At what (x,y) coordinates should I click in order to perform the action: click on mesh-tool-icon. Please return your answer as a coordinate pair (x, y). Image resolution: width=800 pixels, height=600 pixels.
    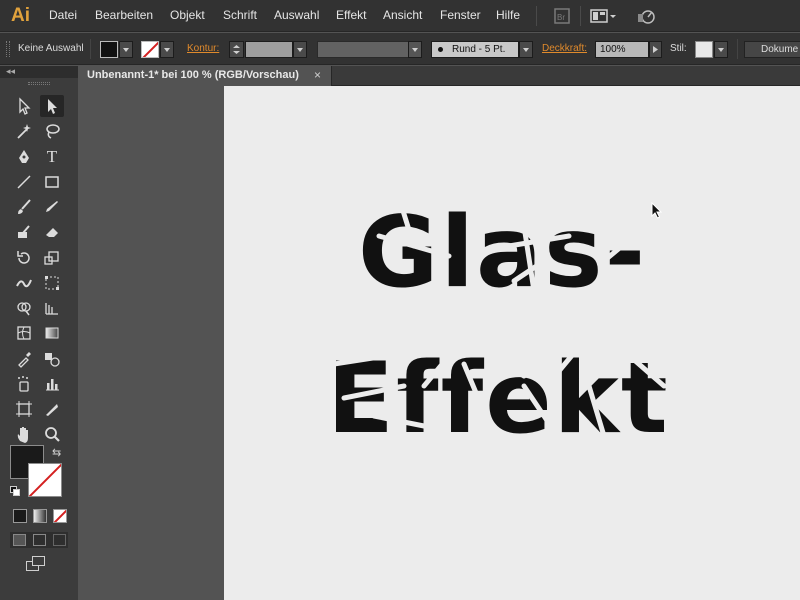
    Looking at the image, I should click on (24, 333).